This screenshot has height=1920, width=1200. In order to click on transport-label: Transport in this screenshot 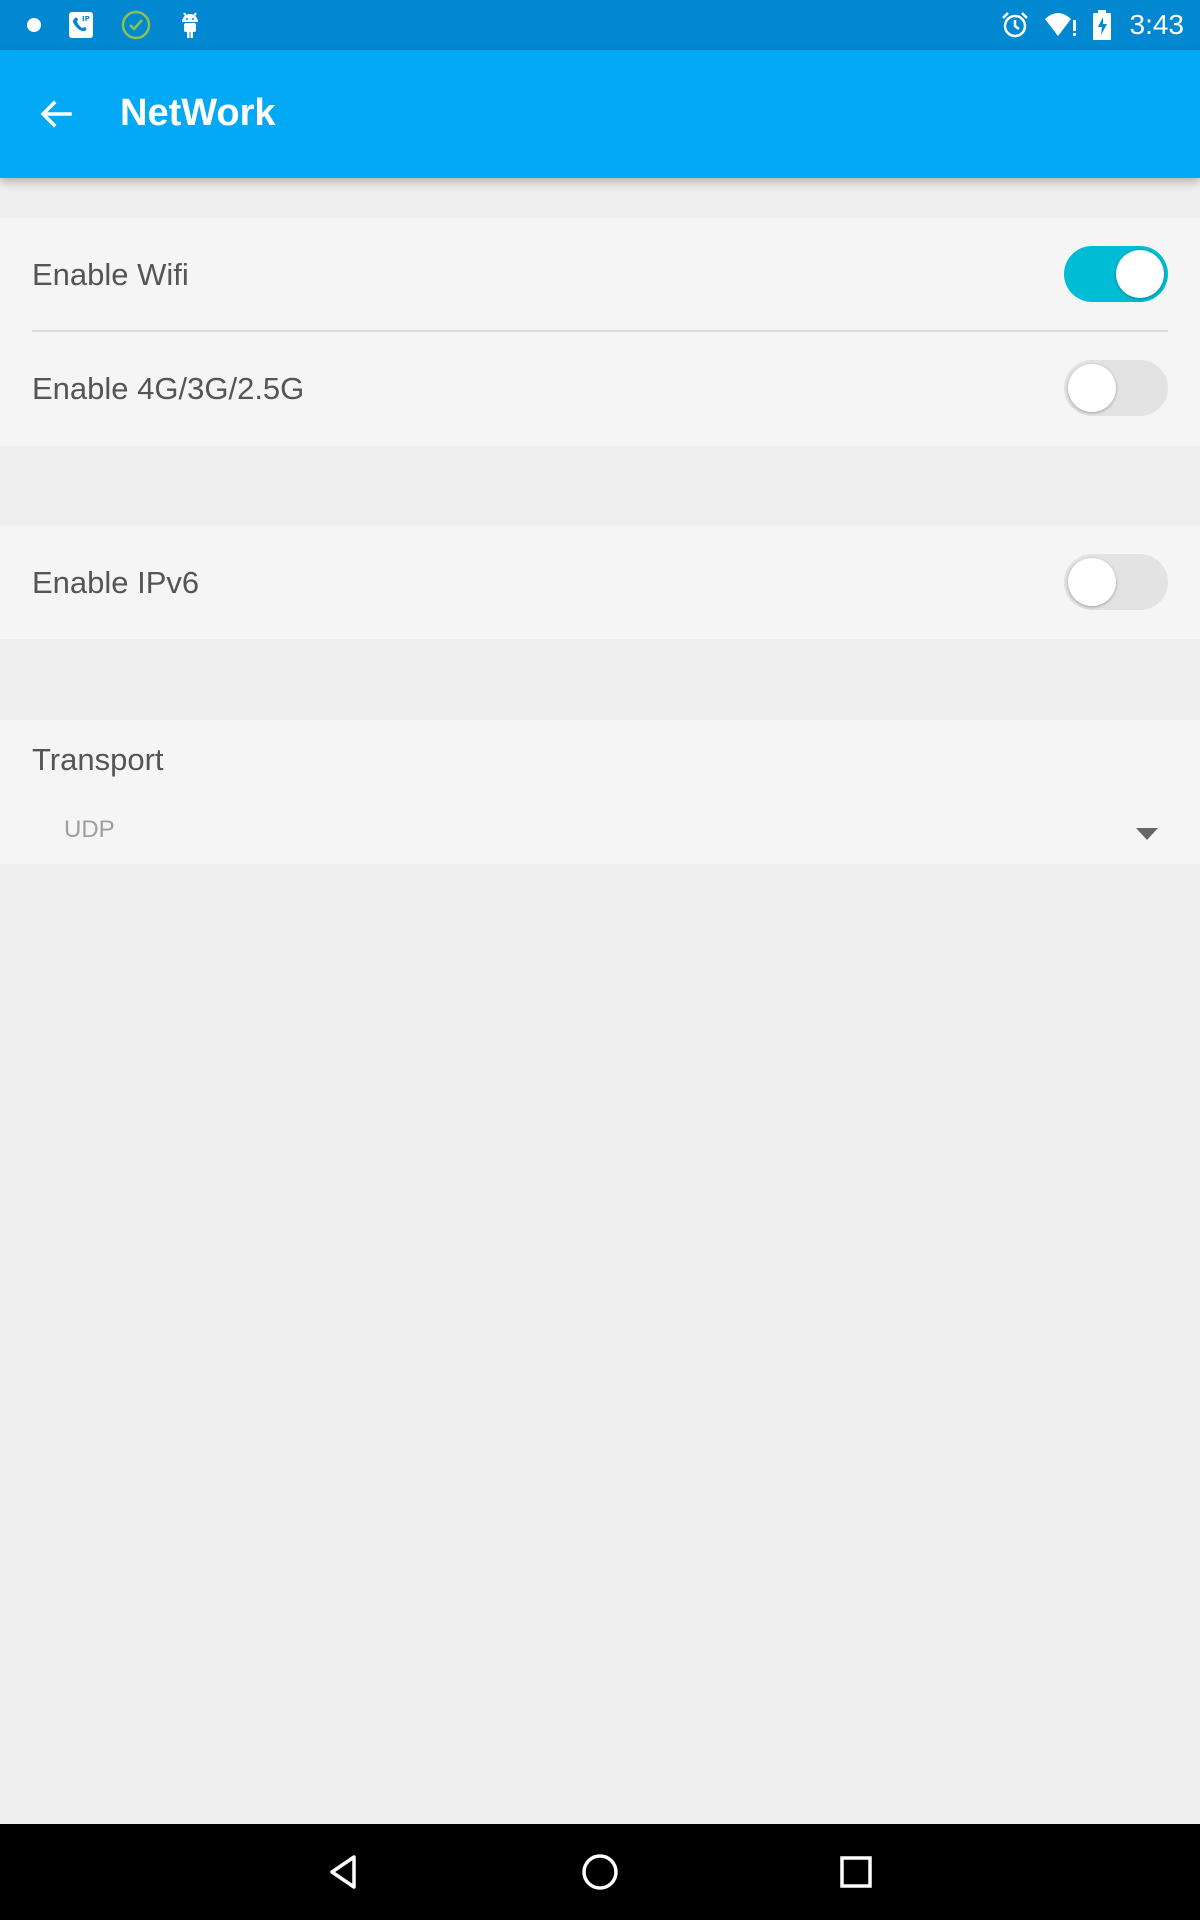, I will do `click(98, 759)`.